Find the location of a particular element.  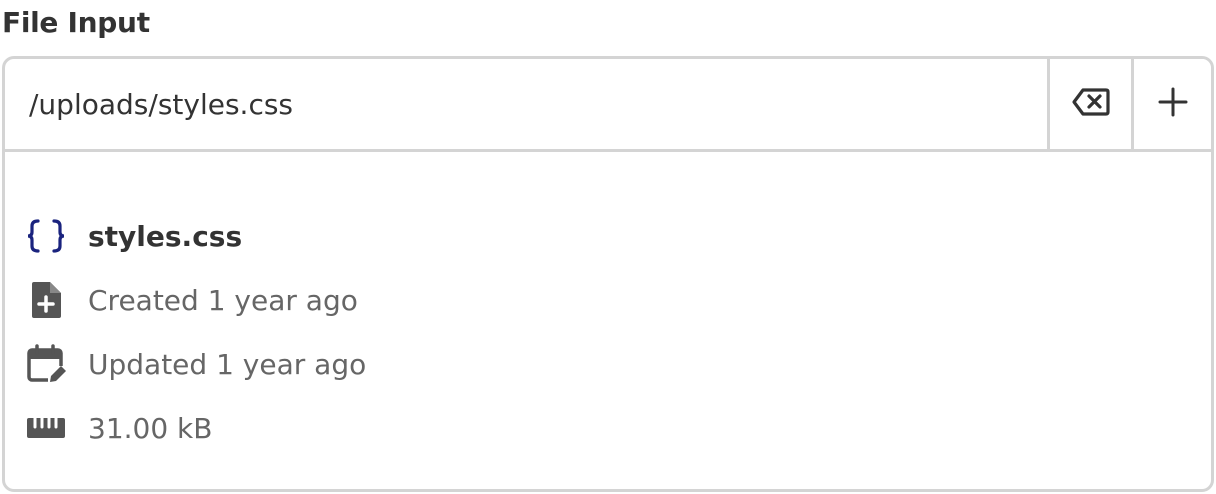

updated-row: Updated 1 year ago is located at coordinates (618, 364).